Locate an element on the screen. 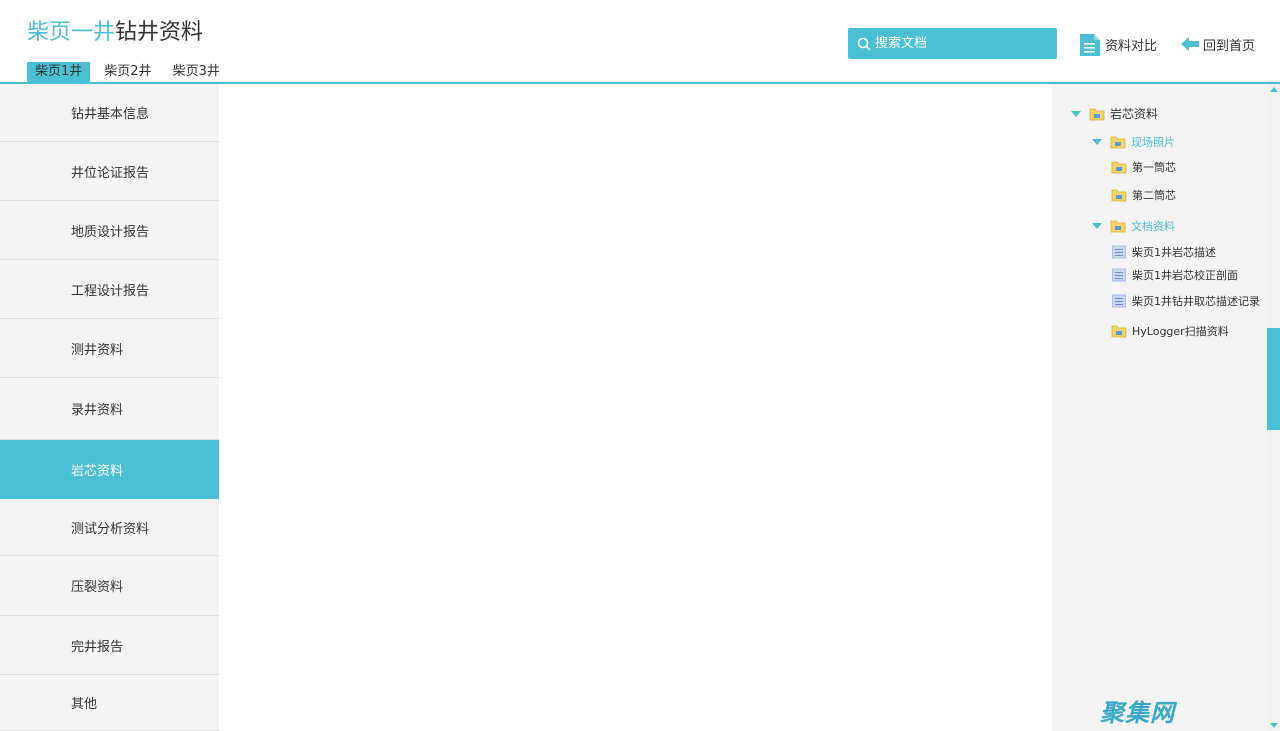 The image size is (1280, 731). sidebar-item-label: 测试分析资料 is located at coordinates (110, 529).